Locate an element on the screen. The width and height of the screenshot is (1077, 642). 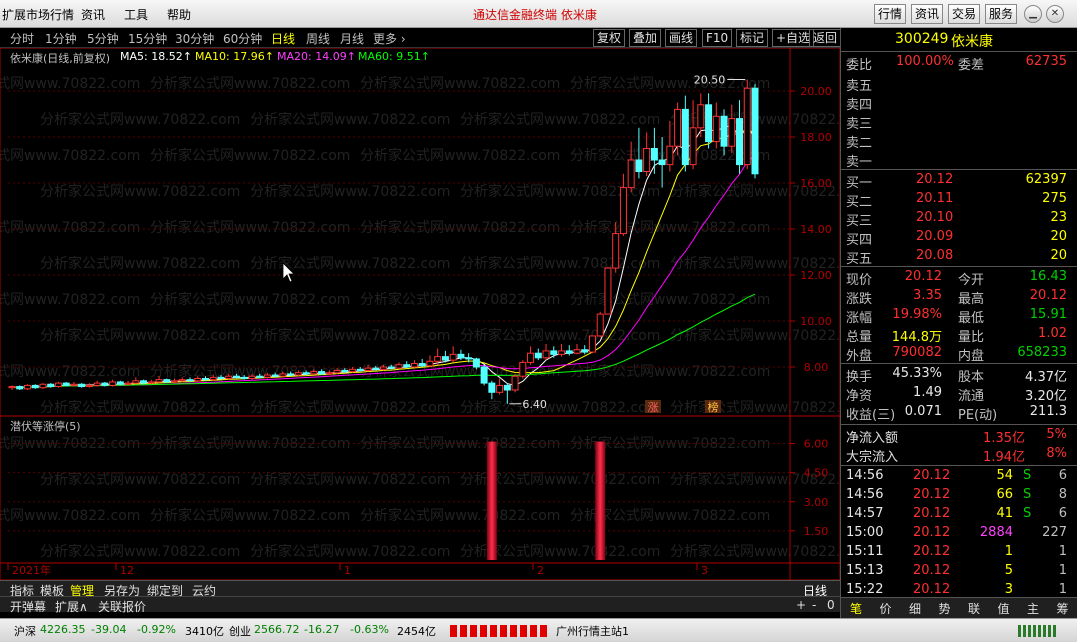
add-watchlist-button: +自选 is located at coordinates (793, 38).